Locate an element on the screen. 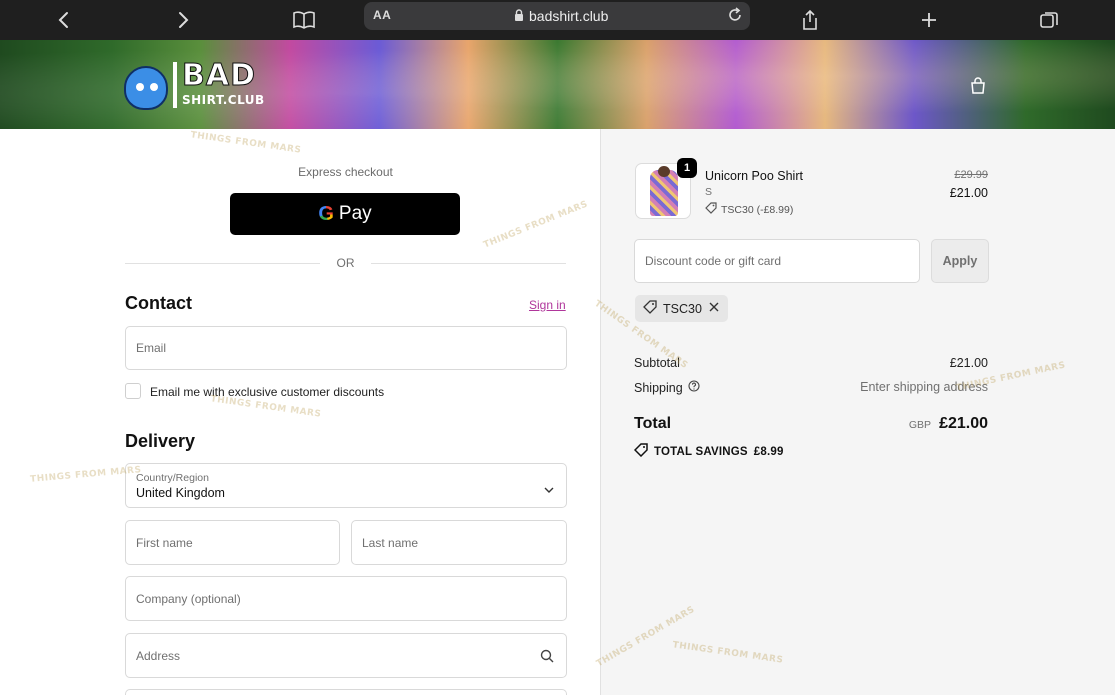 The height and width of the screenshot is (695, 1115). shipping-value: Enter shipping address is located at coordinates (924, 387).